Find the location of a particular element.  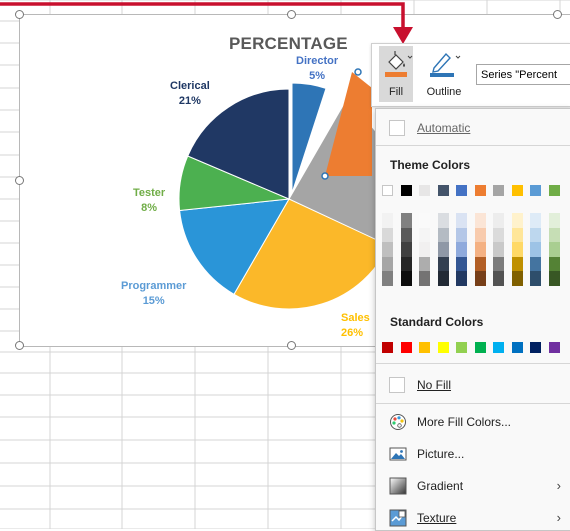

chevron-right-icon: › is located at coordinates (558, 517).